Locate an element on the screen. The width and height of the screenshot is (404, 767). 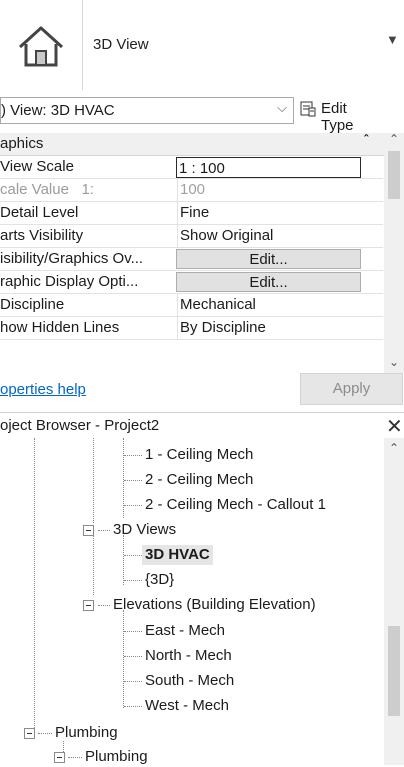
property-name: cale Value 1: is located at coordinates (47, 189).